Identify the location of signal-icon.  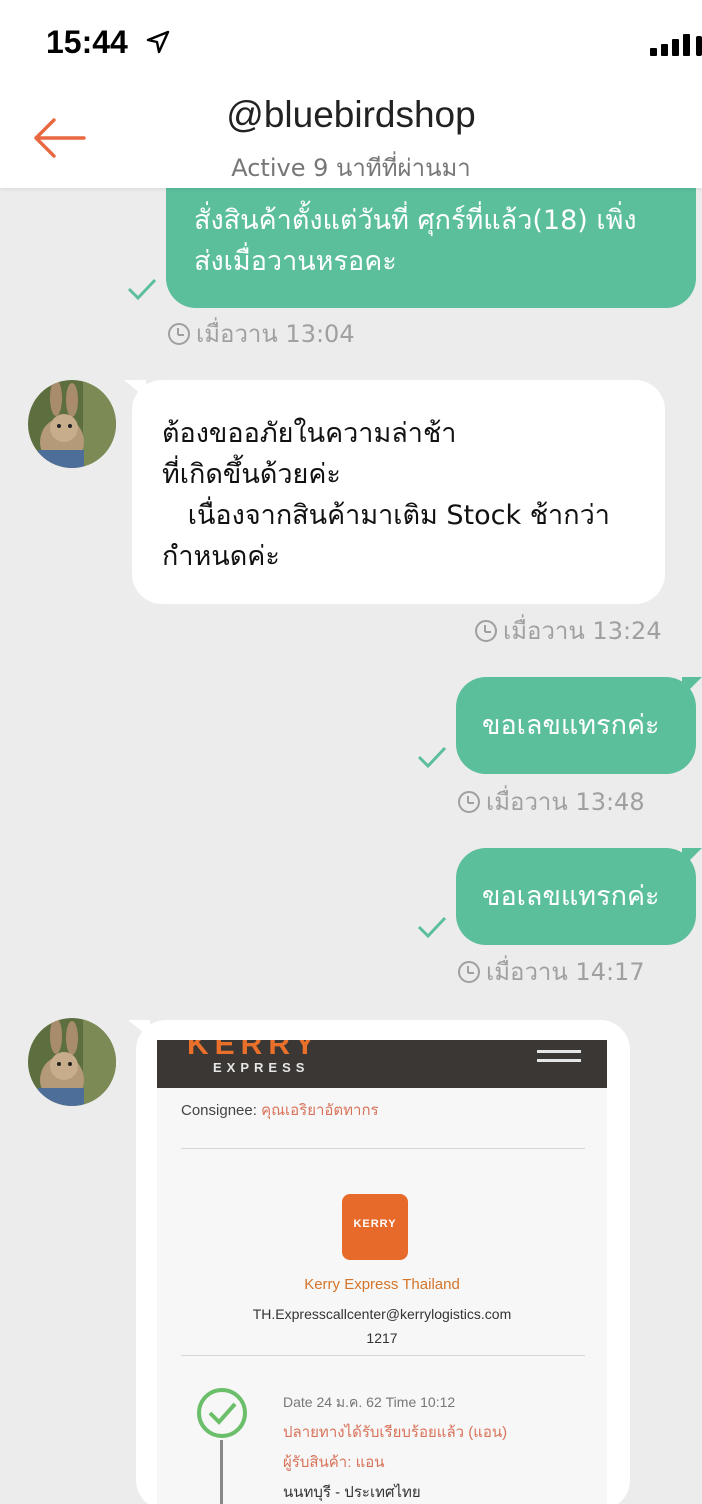
(676, 44).